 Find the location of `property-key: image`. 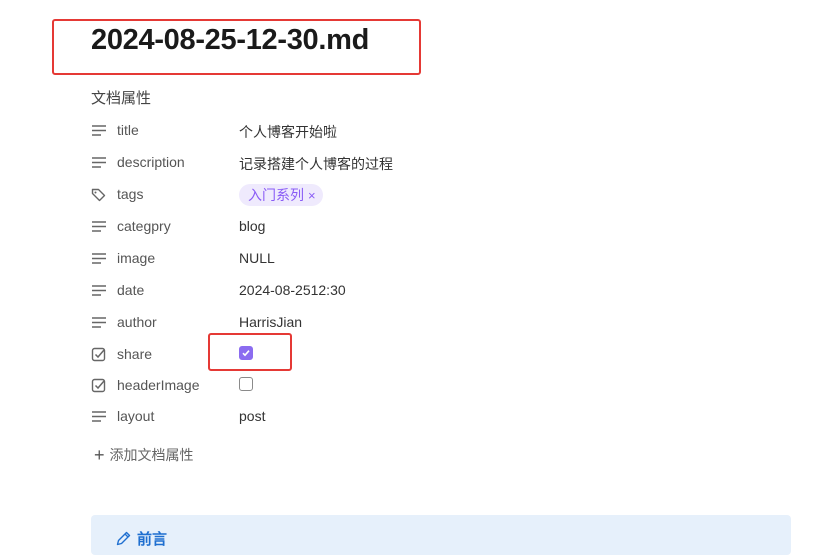

property-key: image is located at coordinates (136, 258).